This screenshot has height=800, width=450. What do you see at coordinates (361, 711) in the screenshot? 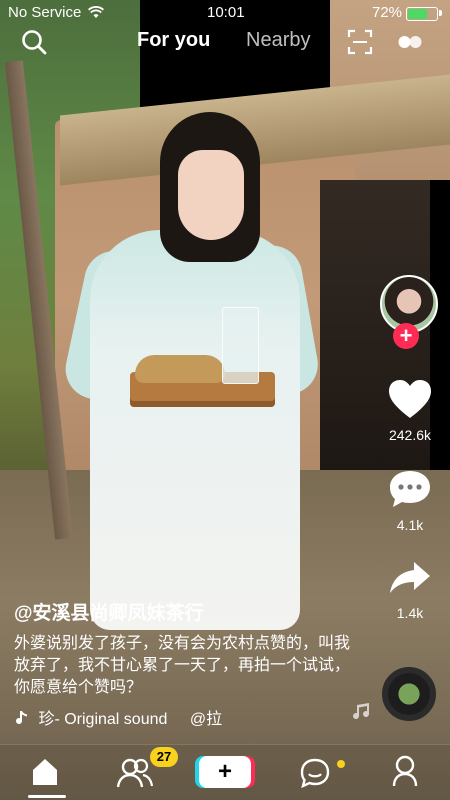
I see `floating-notes-icon` at bounding box center [361, 711].